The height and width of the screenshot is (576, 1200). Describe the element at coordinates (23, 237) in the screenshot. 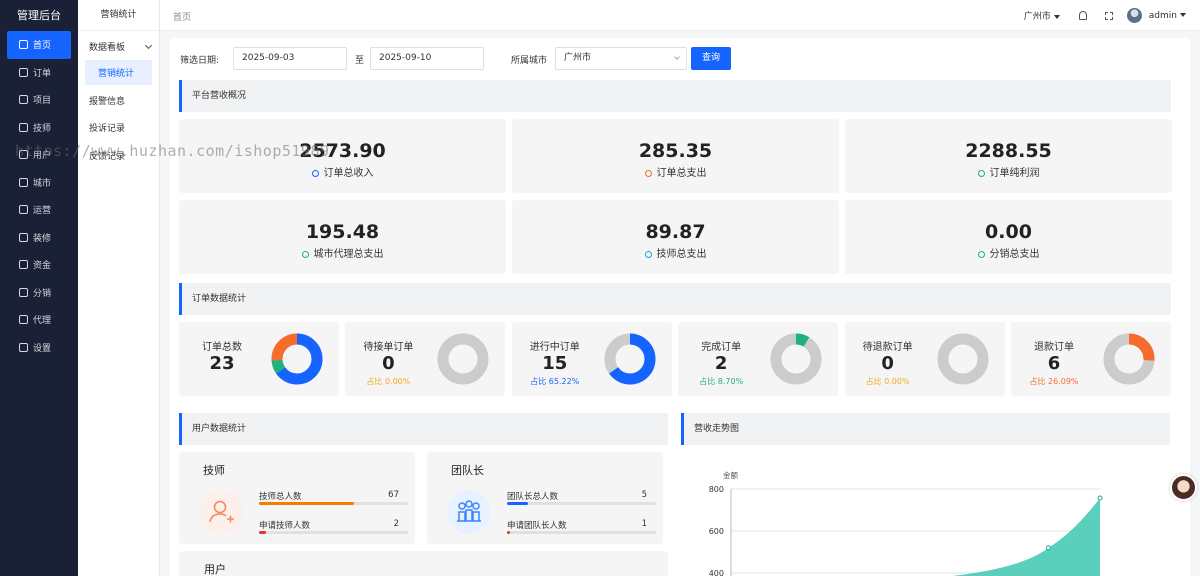

I see `decoration-icon` at that location.